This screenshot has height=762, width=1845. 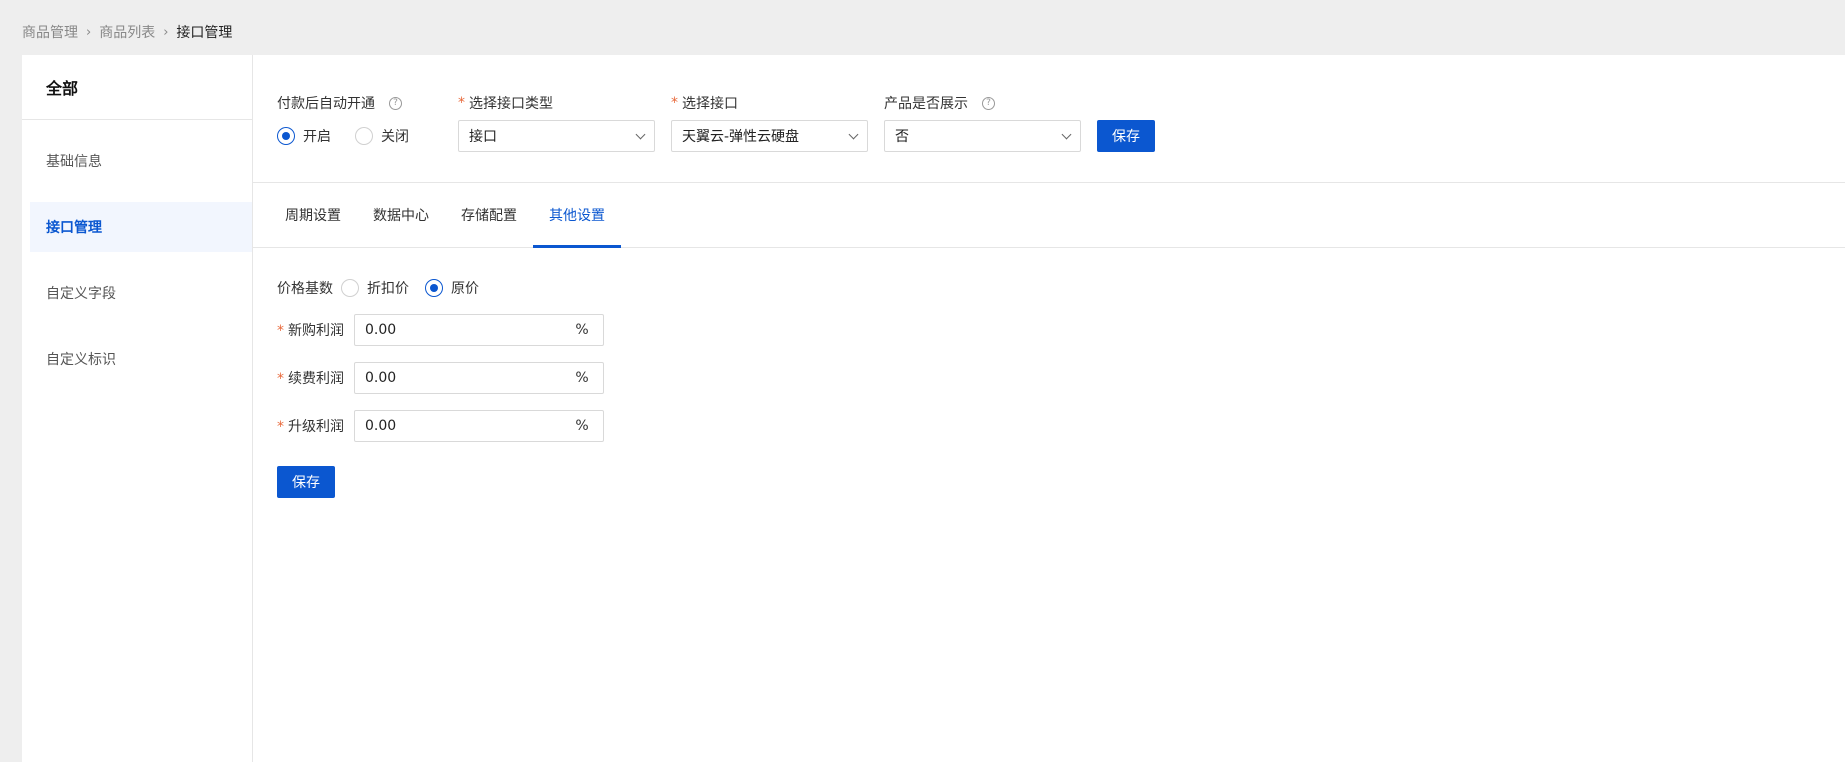 I want to click on display-label-row: 产品是否展示 ?, so click(x=982, y=103).